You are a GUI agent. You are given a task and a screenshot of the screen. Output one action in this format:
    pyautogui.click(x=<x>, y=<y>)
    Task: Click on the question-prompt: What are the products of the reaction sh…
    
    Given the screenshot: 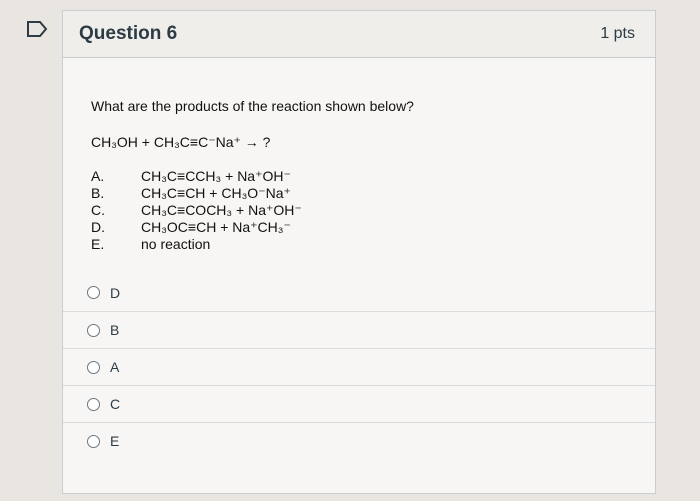 What is the action you would take?
    pyautogui.click(x=252, y=106)
    